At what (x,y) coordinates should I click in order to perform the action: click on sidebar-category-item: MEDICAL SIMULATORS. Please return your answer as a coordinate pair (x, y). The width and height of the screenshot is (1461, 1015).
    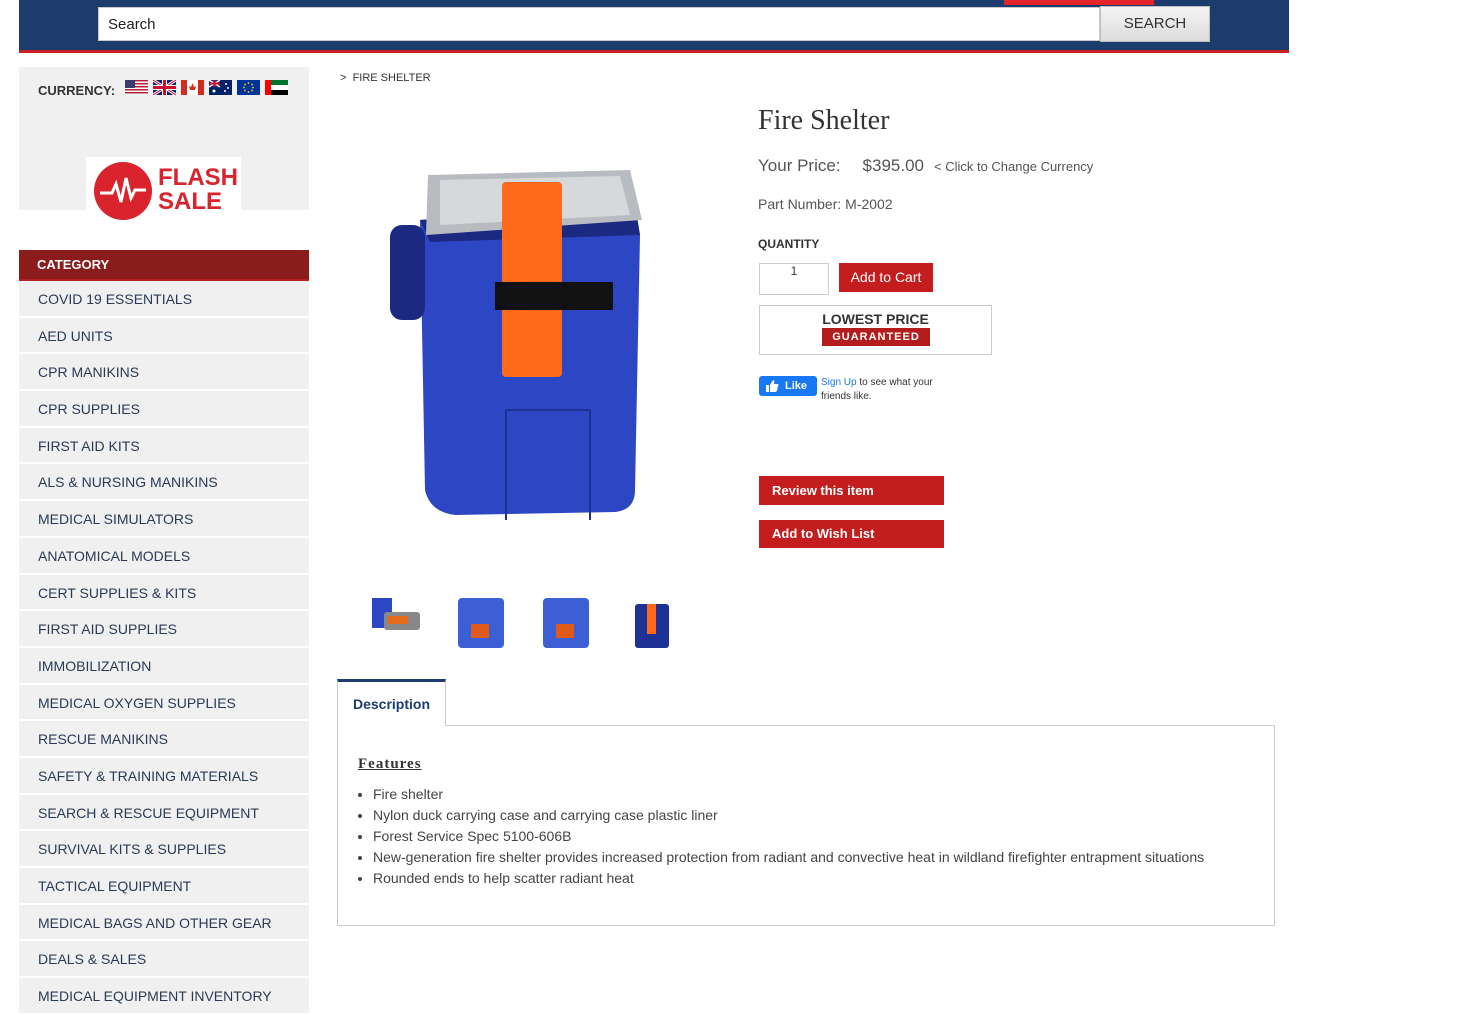
    Looking at the image, I should click on (164, 519).